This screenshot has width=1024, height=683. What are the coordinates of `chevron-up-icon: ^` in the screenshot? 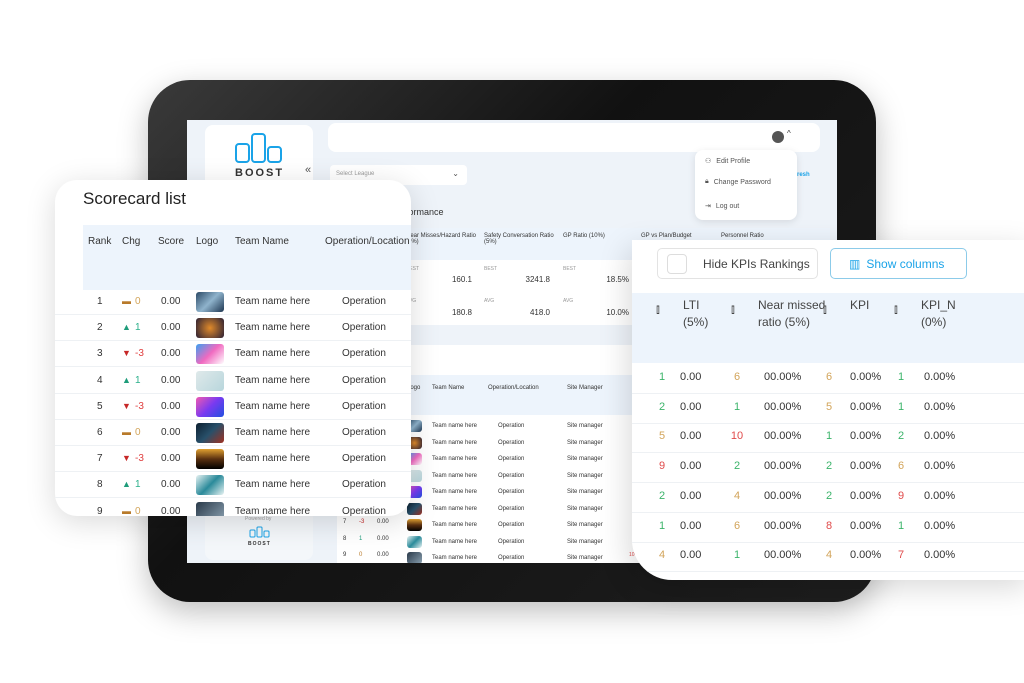 It's located at (789, 133).